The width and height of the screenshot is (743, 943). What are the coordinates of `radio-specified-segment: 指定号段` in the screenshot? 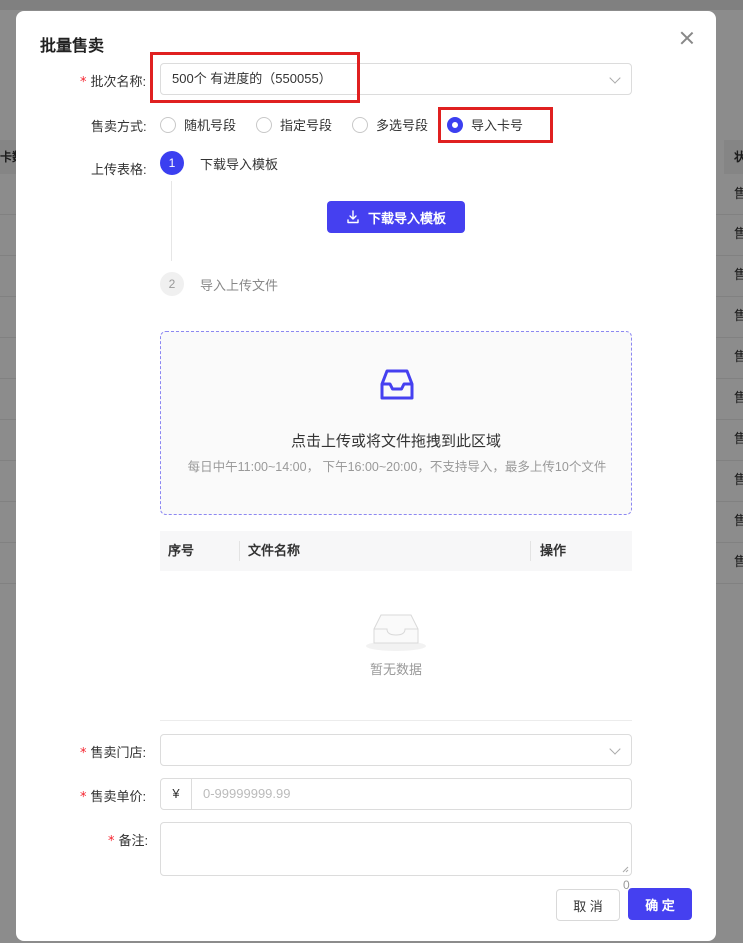 It's located at (294, 124).